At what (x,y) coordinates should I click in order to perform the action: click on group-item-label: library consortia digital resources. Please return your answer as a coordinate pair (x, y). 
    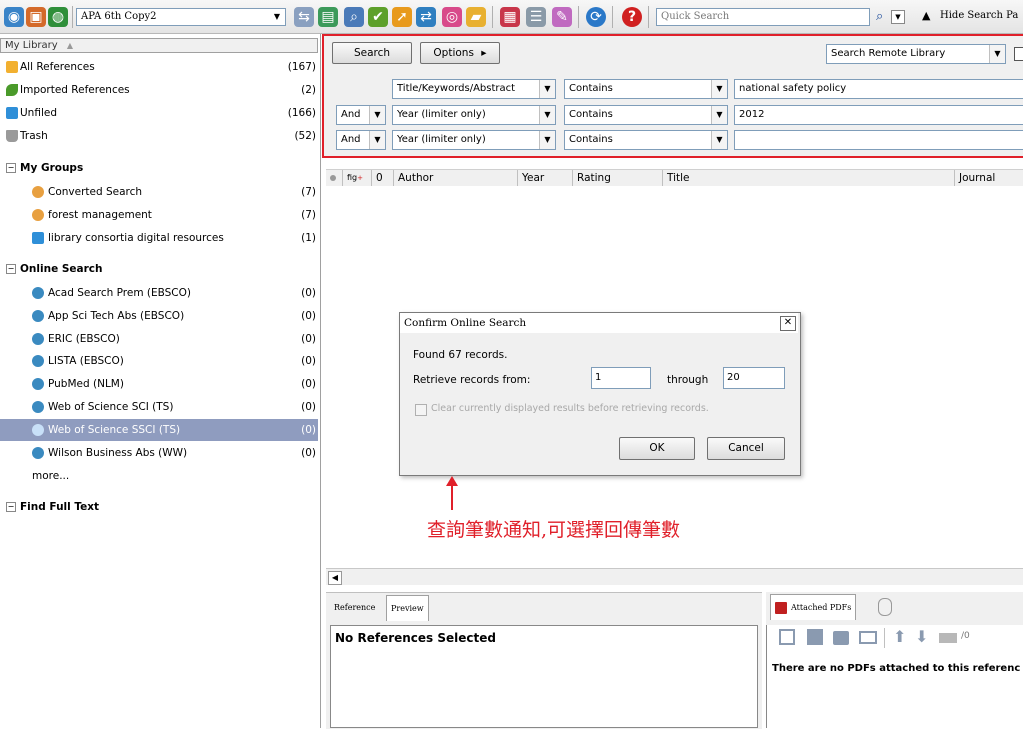
    Looking at the image, I should click on (136, 238).